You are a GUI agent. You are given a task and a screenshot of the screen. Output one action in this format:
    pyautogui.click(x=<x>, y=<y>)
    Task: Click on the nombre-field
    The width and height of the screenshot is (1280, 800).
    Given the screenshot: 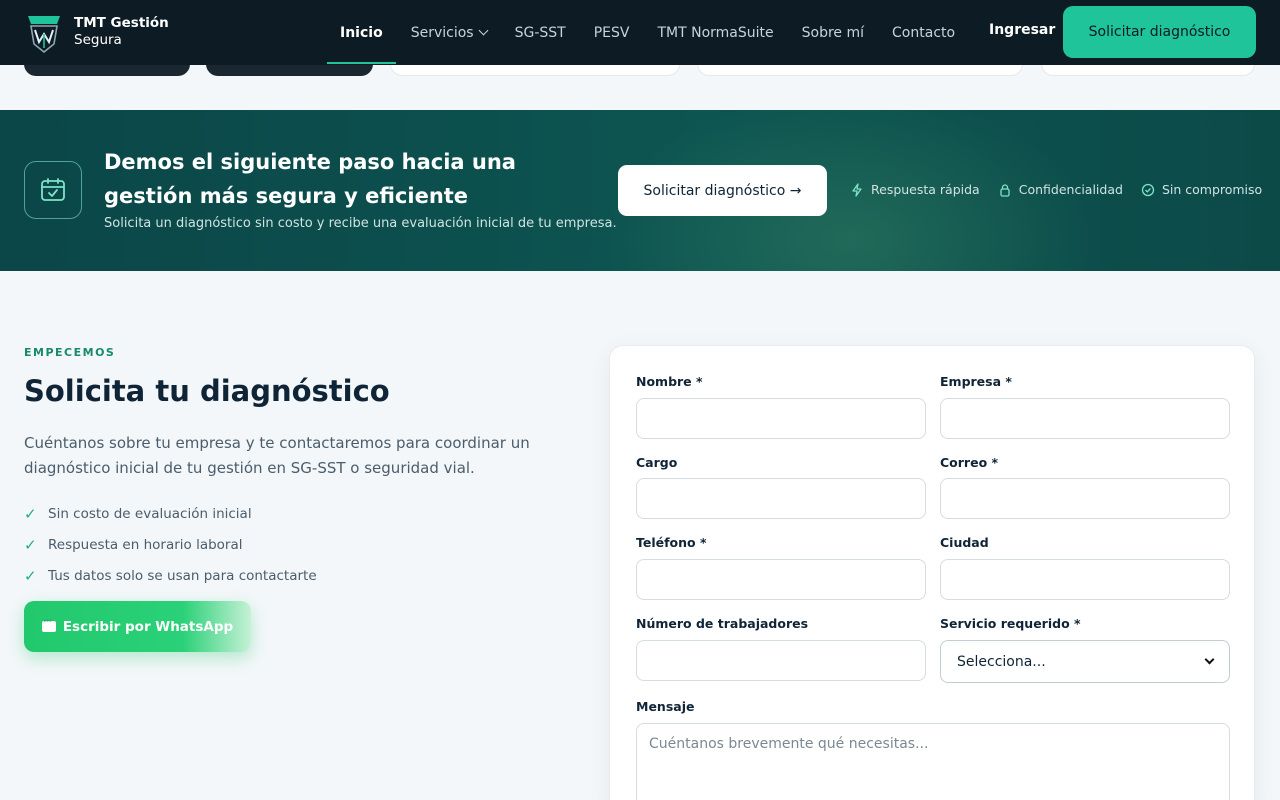 What is the action you would take?
    pyautogui.click(x=781, y=418)
    